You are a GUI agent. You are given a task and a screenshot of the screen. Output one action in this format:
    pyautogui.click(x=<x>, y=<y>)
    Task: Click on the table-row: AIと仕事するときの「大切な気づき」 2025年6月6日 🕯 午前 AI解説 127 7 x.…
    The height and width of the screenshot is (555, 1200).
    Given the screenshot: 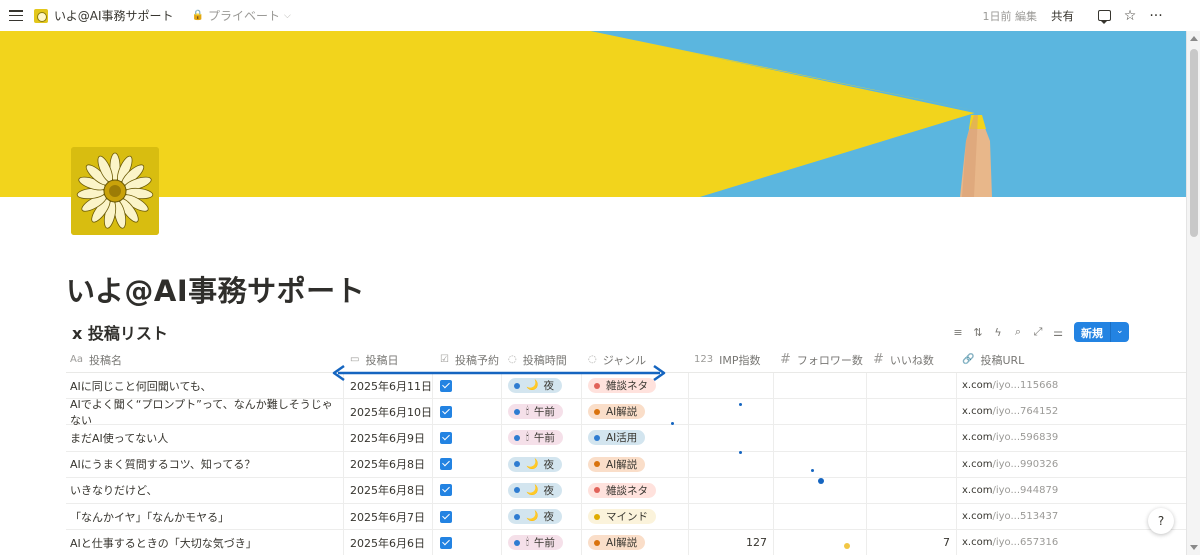 What is the action you would take?
    pyautogui.click(x=626, y=542)
    